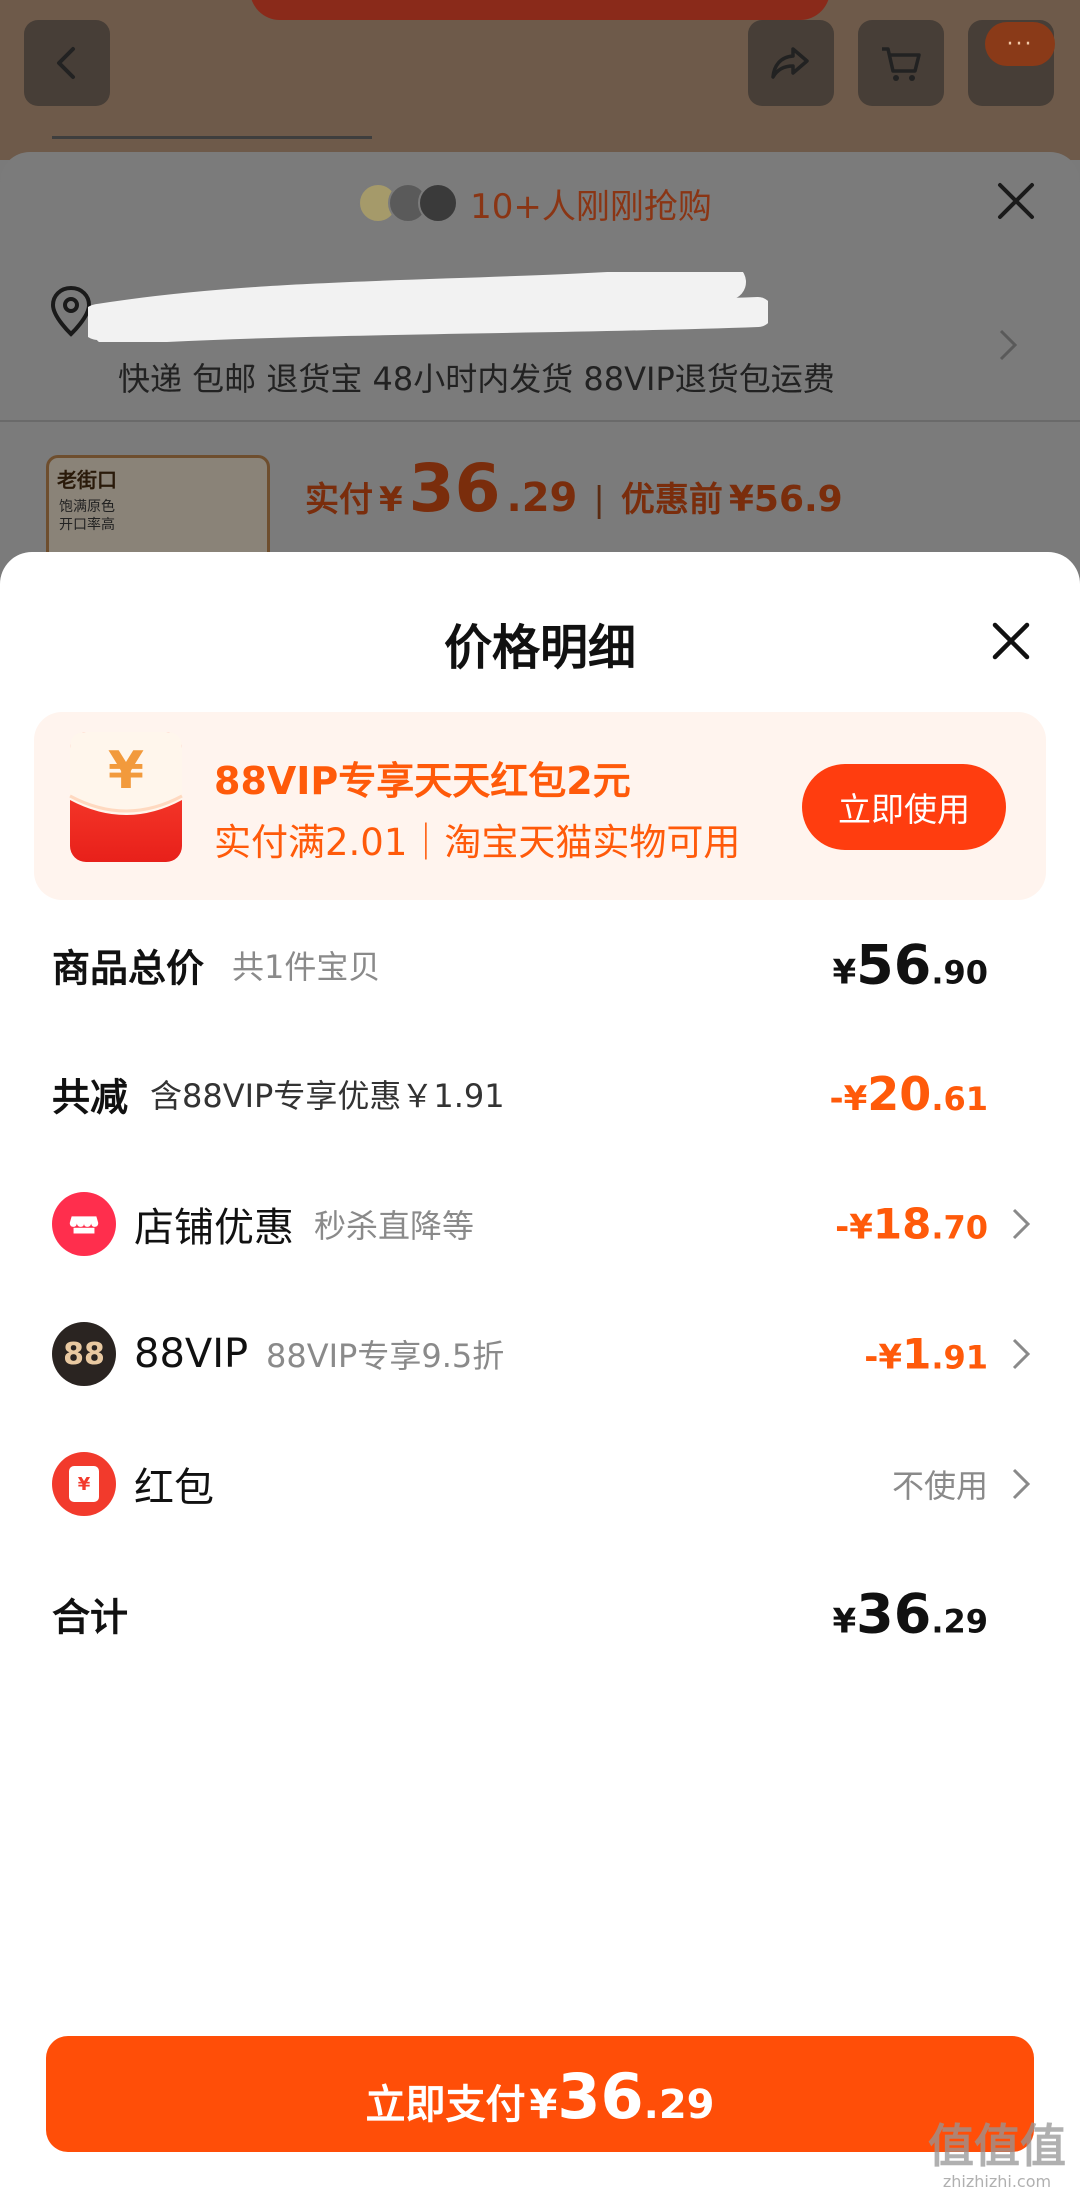 This screenshot has height=2197, width=1080. I want to click on grand-total-amount: ¥36.29, so click(910, 1614).